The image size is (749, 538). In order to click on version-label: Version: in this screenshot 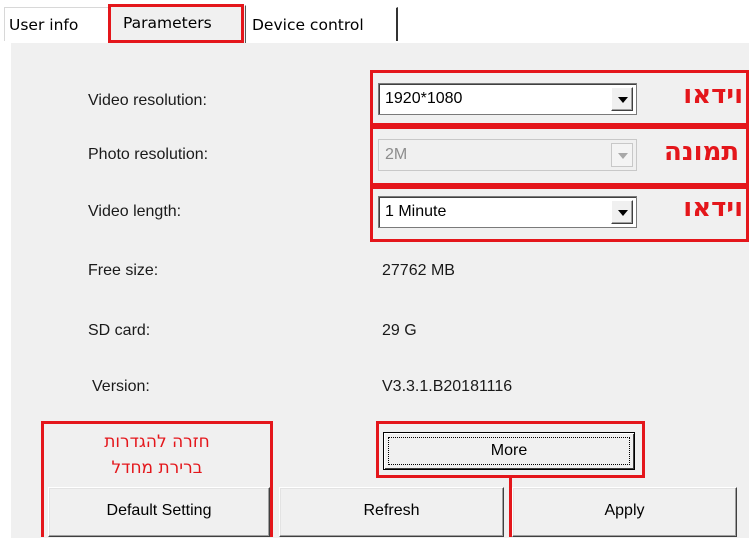, I will do `click(121, 386)`.